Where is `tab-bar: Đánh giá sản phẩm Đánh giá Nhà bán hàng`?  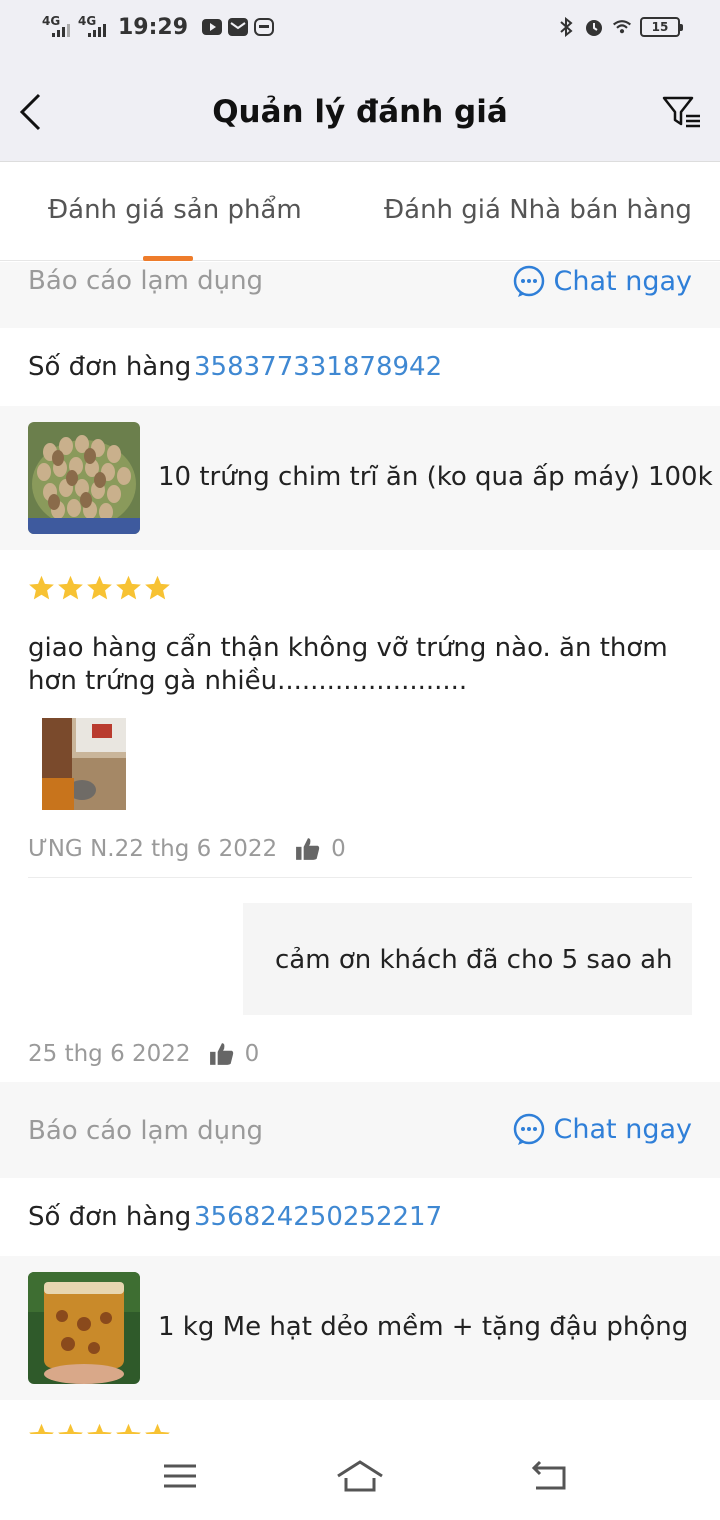
tab-bar: Đánh giá sản phẩm Đánh giá Nhà bán hàng is located at coordinates (360, 212).